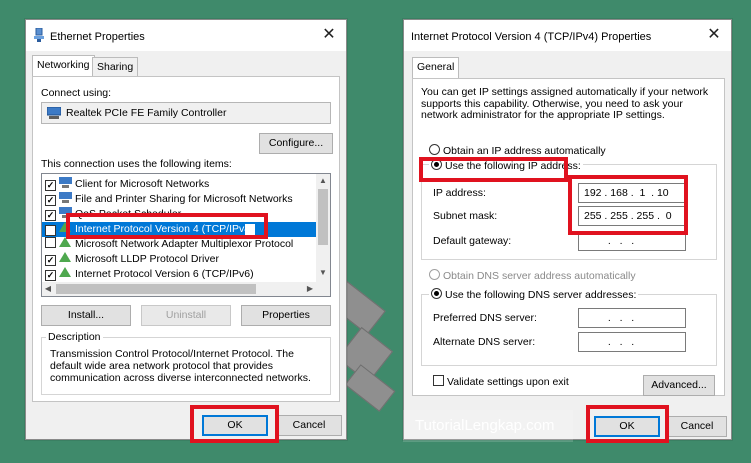 The image size is (751, 463). I want to click on alternate-dns-label: Alternate DNS server:, so click(484, 342).